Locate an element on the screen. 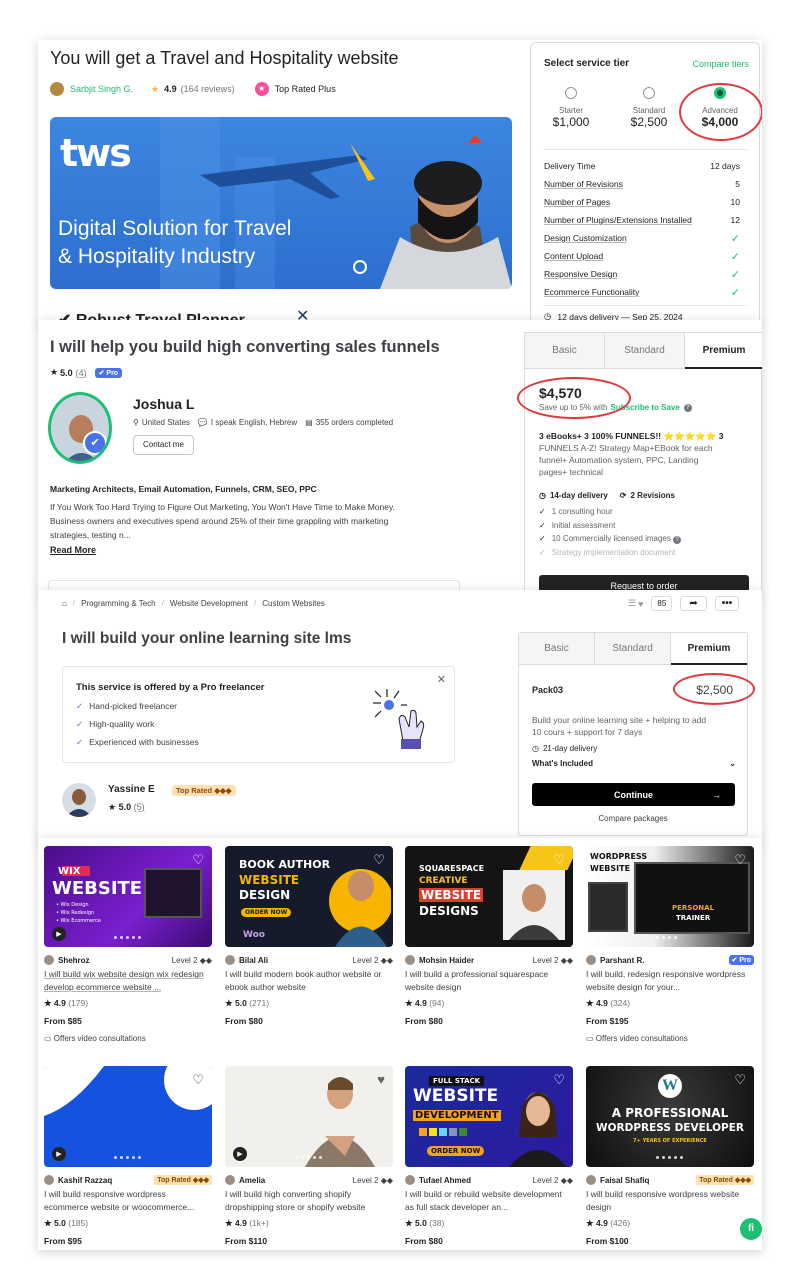 This screenshot has width=800, height=1285. whats-included-toggle: What's Included ⌄ is located at coordinates (634, 763).